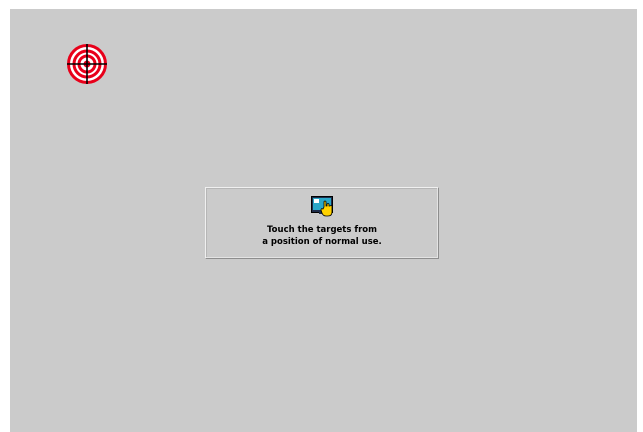 The image size is (643, 432). I want to click on crosshair-target-icon, so click(87, 64).